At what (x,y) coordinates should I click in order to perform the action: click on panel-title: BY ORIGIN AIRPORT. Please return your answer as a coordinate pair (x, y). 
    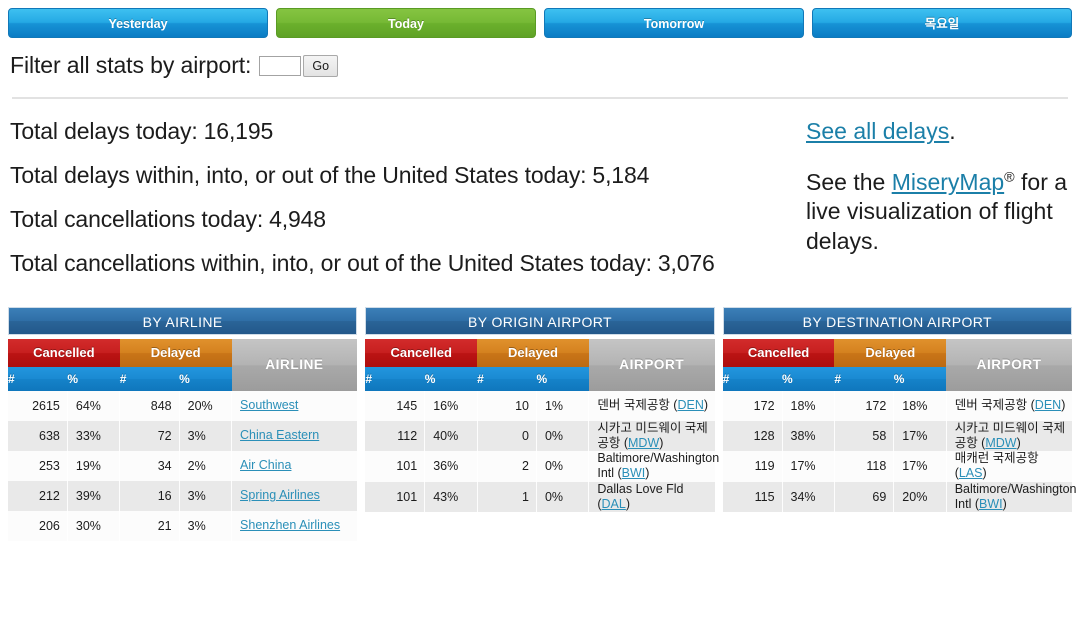
    Looking at the image, I should click on (540, 320).